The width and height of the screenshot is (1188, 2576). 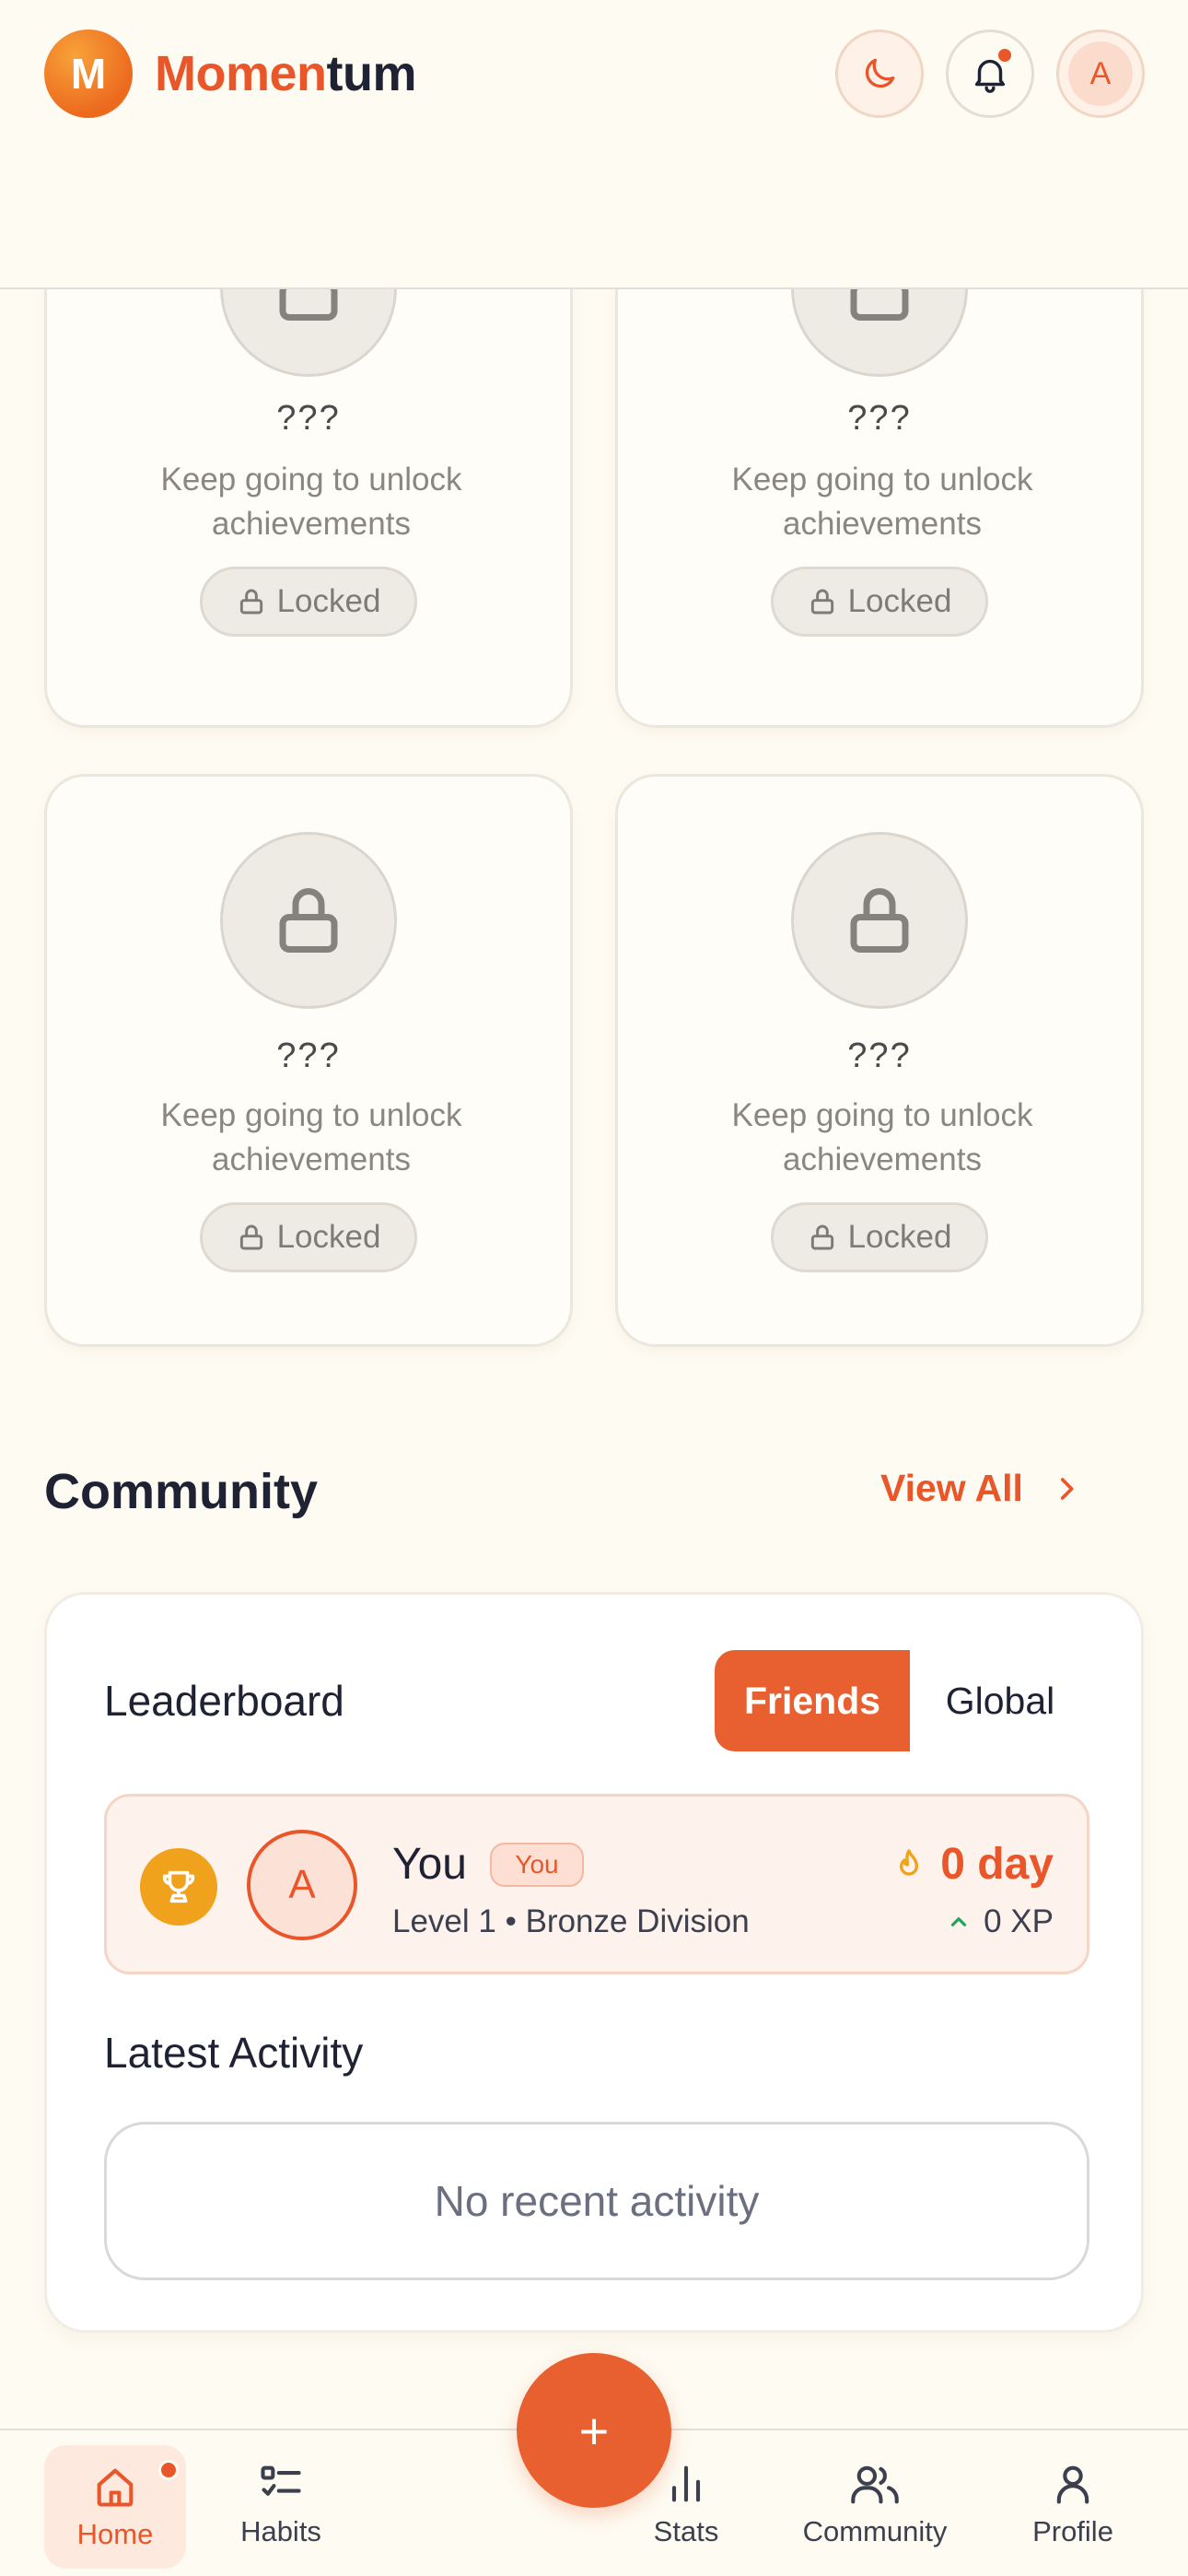 I want to click on notifications-button, so click(x=990, y=73).